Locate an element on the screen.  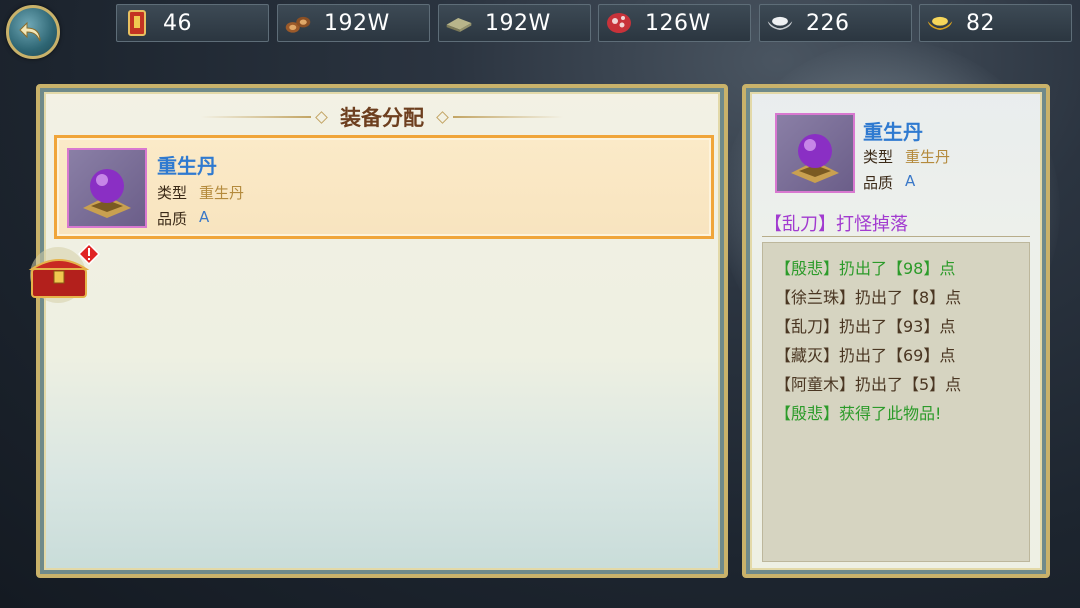
stone-slab-icon is located at coordinates (459, 23).